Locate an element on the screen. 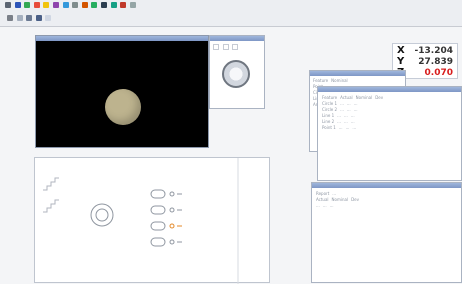 Image resolution: width=462 pixels, height=284 pixels. video-window is located at coordinates (122, 91).